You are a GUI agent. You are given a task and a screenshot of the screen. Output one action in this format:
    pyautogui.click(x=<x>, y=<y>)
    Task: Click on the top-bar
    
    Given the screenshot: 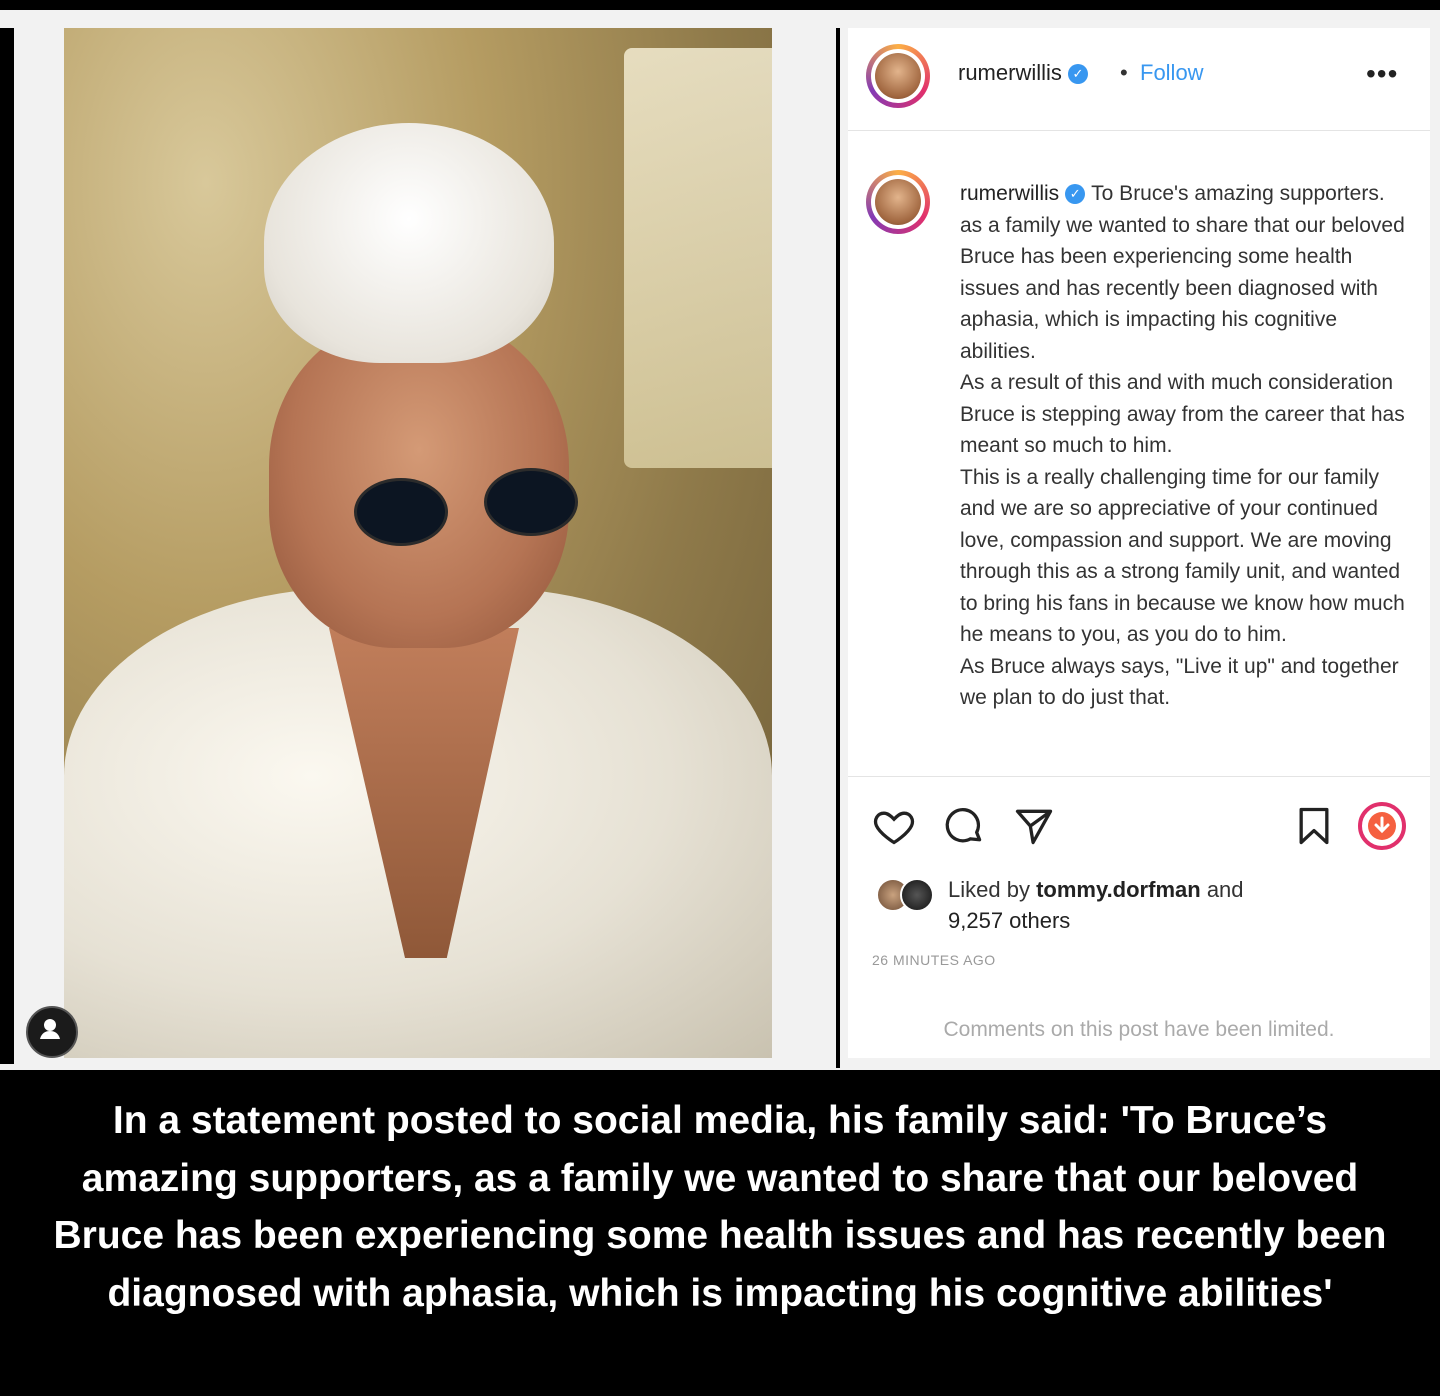 What is the action you would take?
    pyautogui.click(x=720, y=5)
    